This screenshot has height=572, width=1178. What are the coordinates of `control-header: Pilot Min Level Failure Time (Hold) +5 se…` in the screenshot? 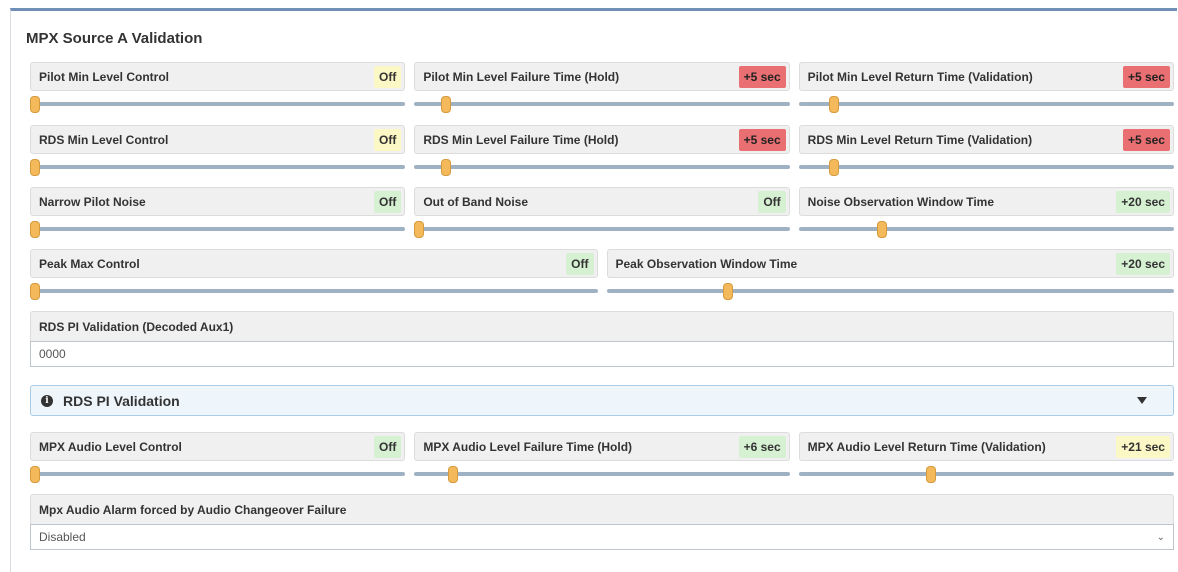 It's located at (602, 76).